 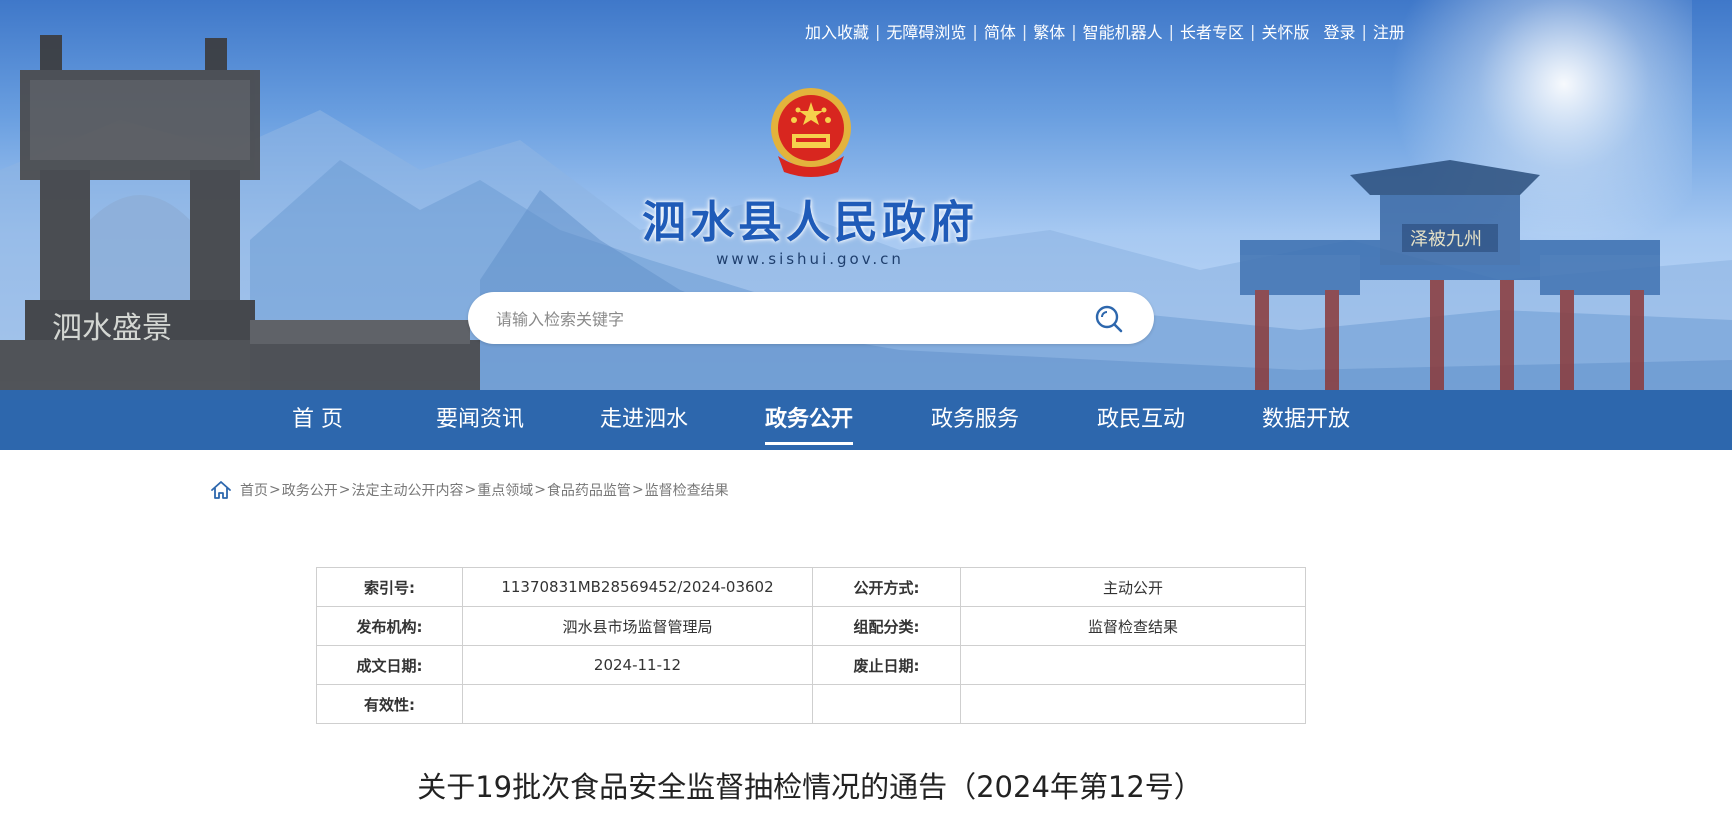 What do you see at coordinates (389, 626) in the screenshot?
I see `meta-label-publisher: 发布机构:` at bounding box center [389, 626].